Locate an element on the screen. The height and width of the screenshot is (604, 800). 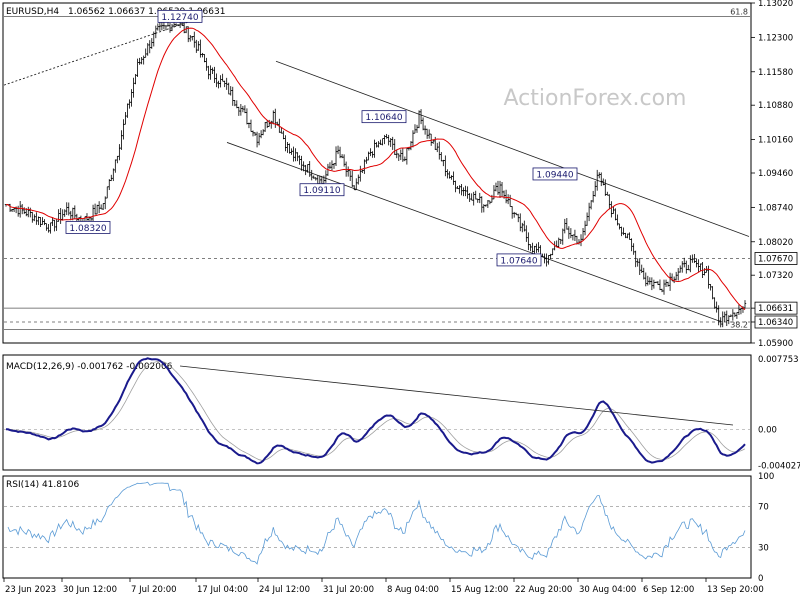
level-label-text: 1.10640 is located at coordinates (383, 118).